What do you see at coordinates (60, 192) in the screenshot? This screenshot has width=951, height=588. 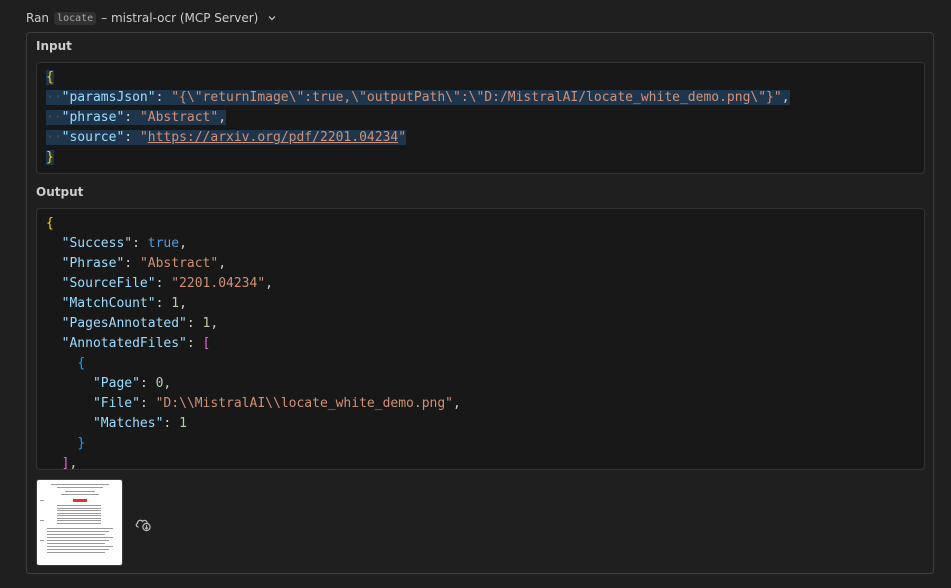 I see `output-label: Output` at bounding box center [60, 192].